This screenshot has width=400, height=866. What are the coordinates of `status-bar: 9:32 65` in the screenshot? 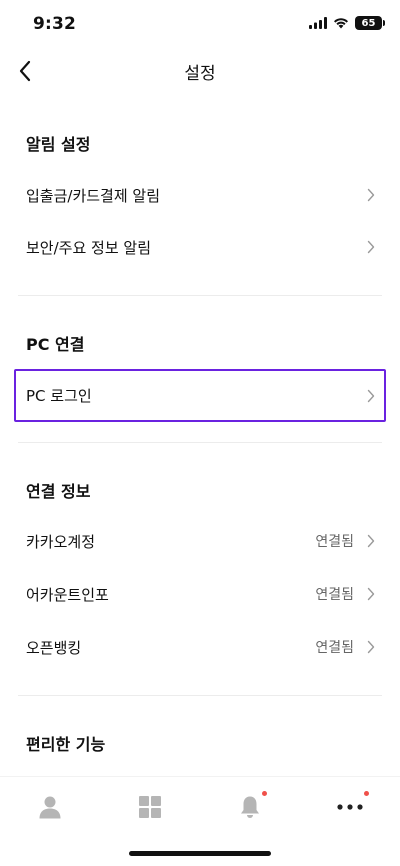 It's located at (200, 24).